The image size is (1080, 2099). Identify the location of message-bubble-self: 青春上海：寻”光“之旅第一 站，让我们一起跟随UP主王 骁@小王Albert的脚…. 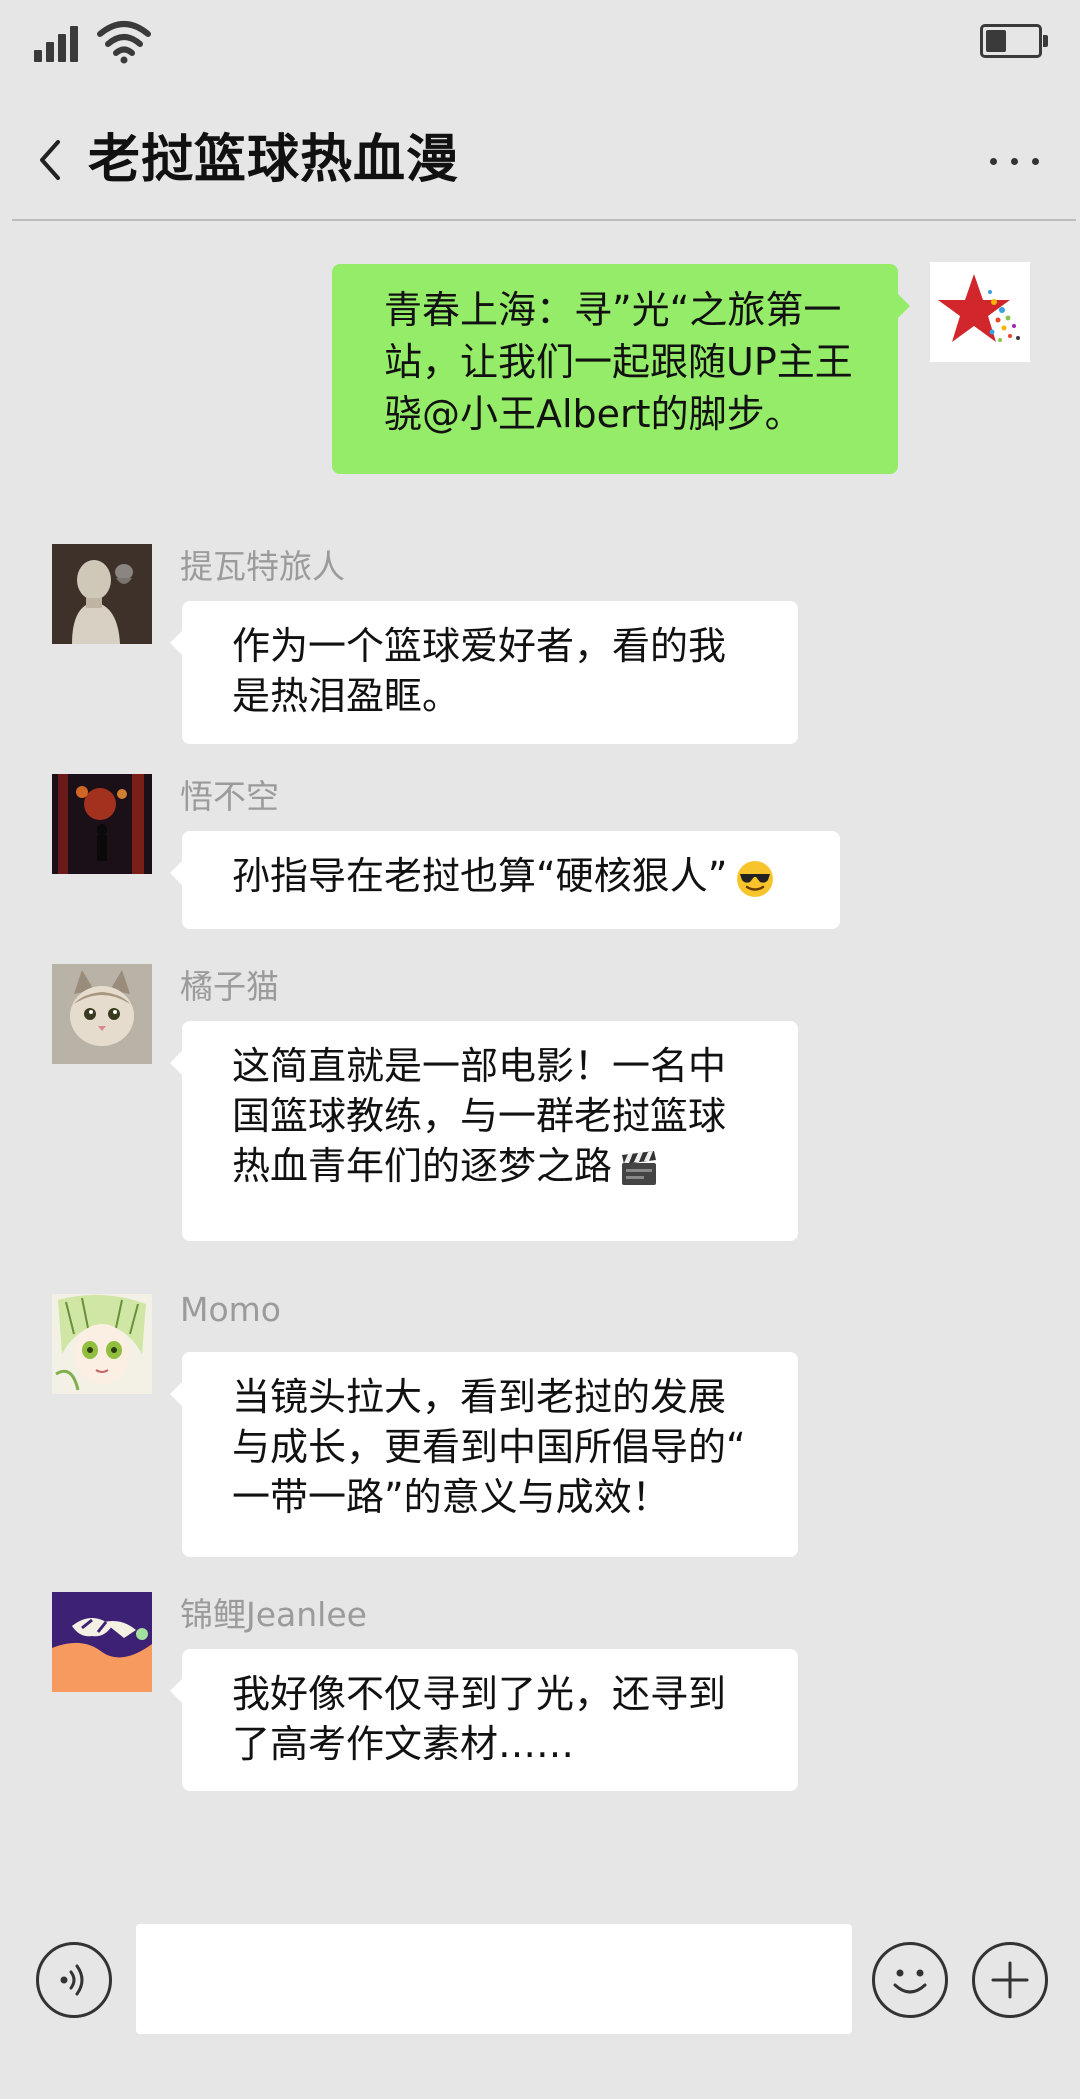
(621, 369).